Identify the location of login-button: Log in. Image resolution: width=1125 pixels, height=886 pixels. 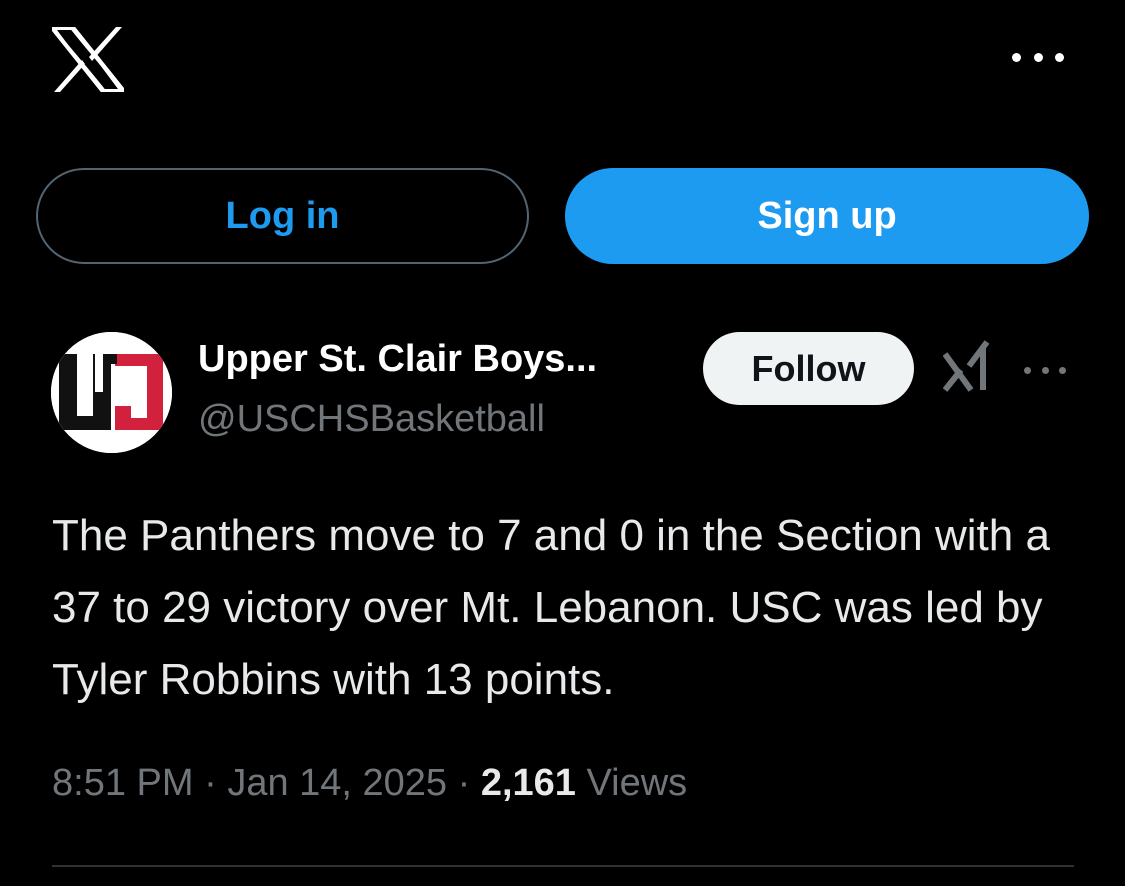
(282, 216).